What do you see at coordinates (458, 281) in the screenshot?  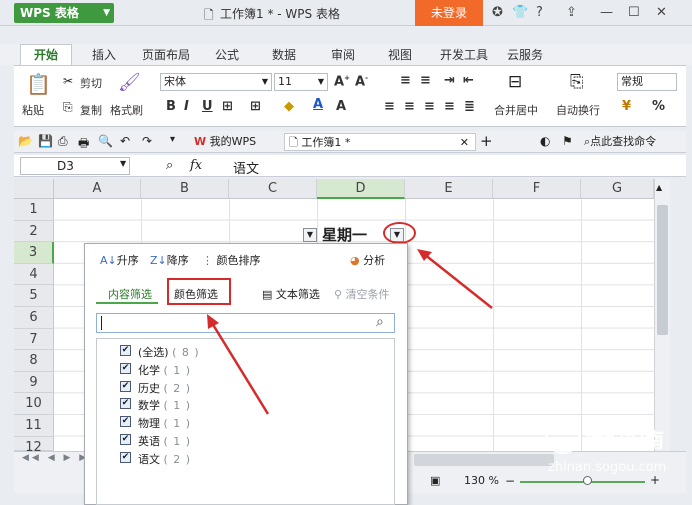 I see `arrow-to-dropdown` at bounding box center [458, 281].